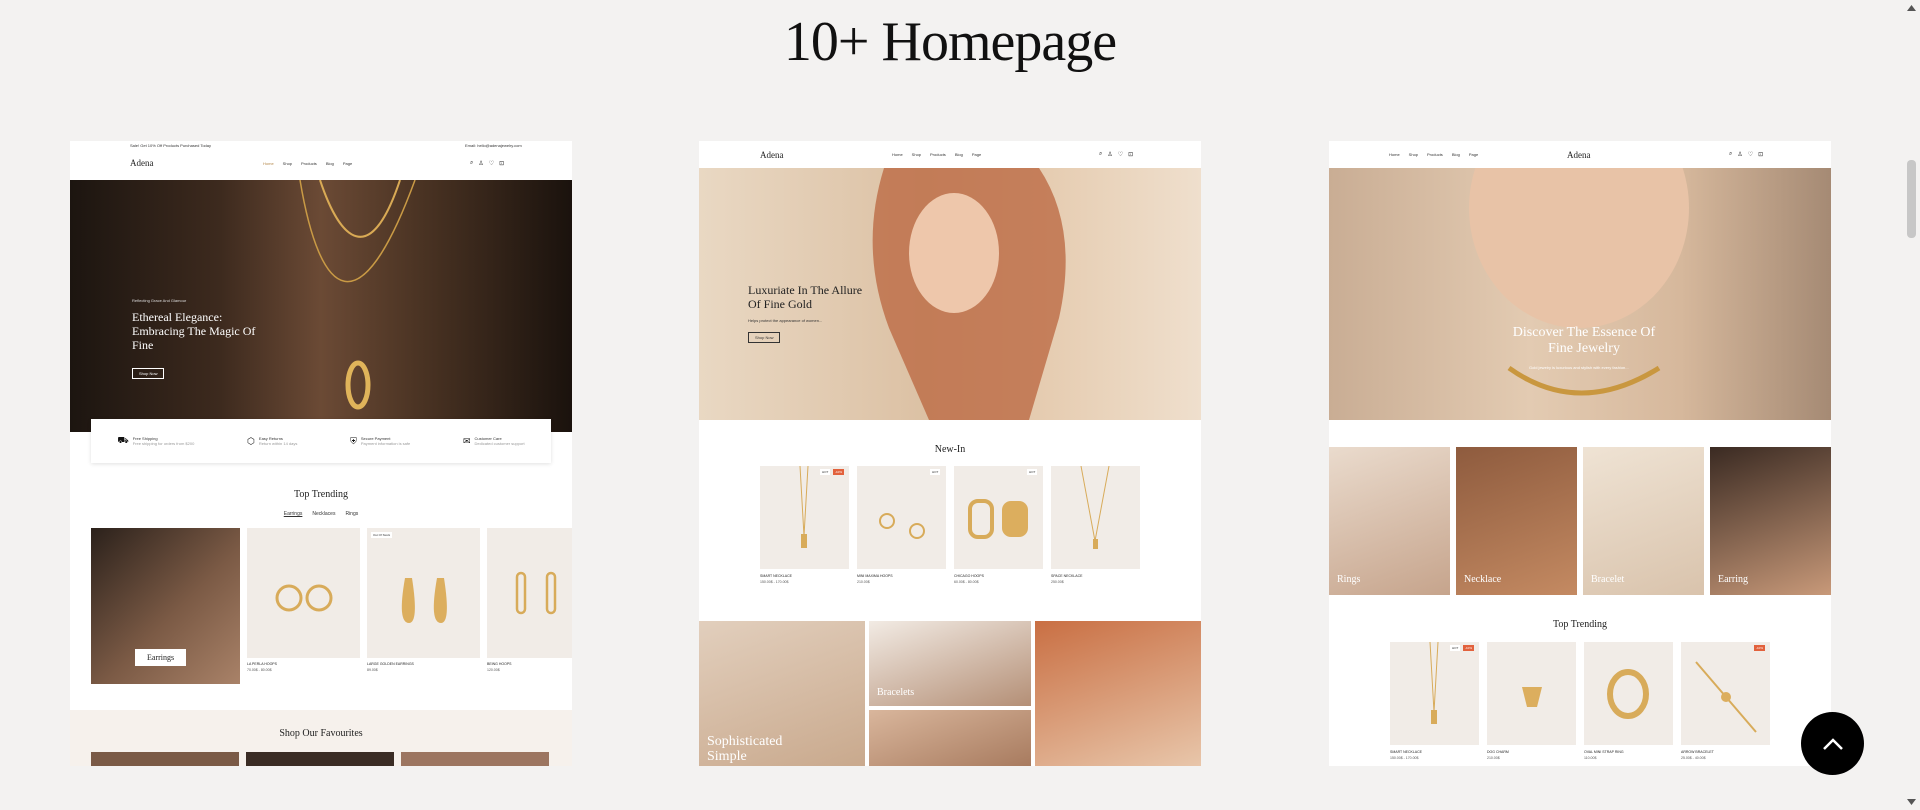 The width and height of the screenshot is (1920, 810). Describe the element at coordinates (165, 606) in the screenshot. I see `category-tile-earrings: Earrings` at that location.